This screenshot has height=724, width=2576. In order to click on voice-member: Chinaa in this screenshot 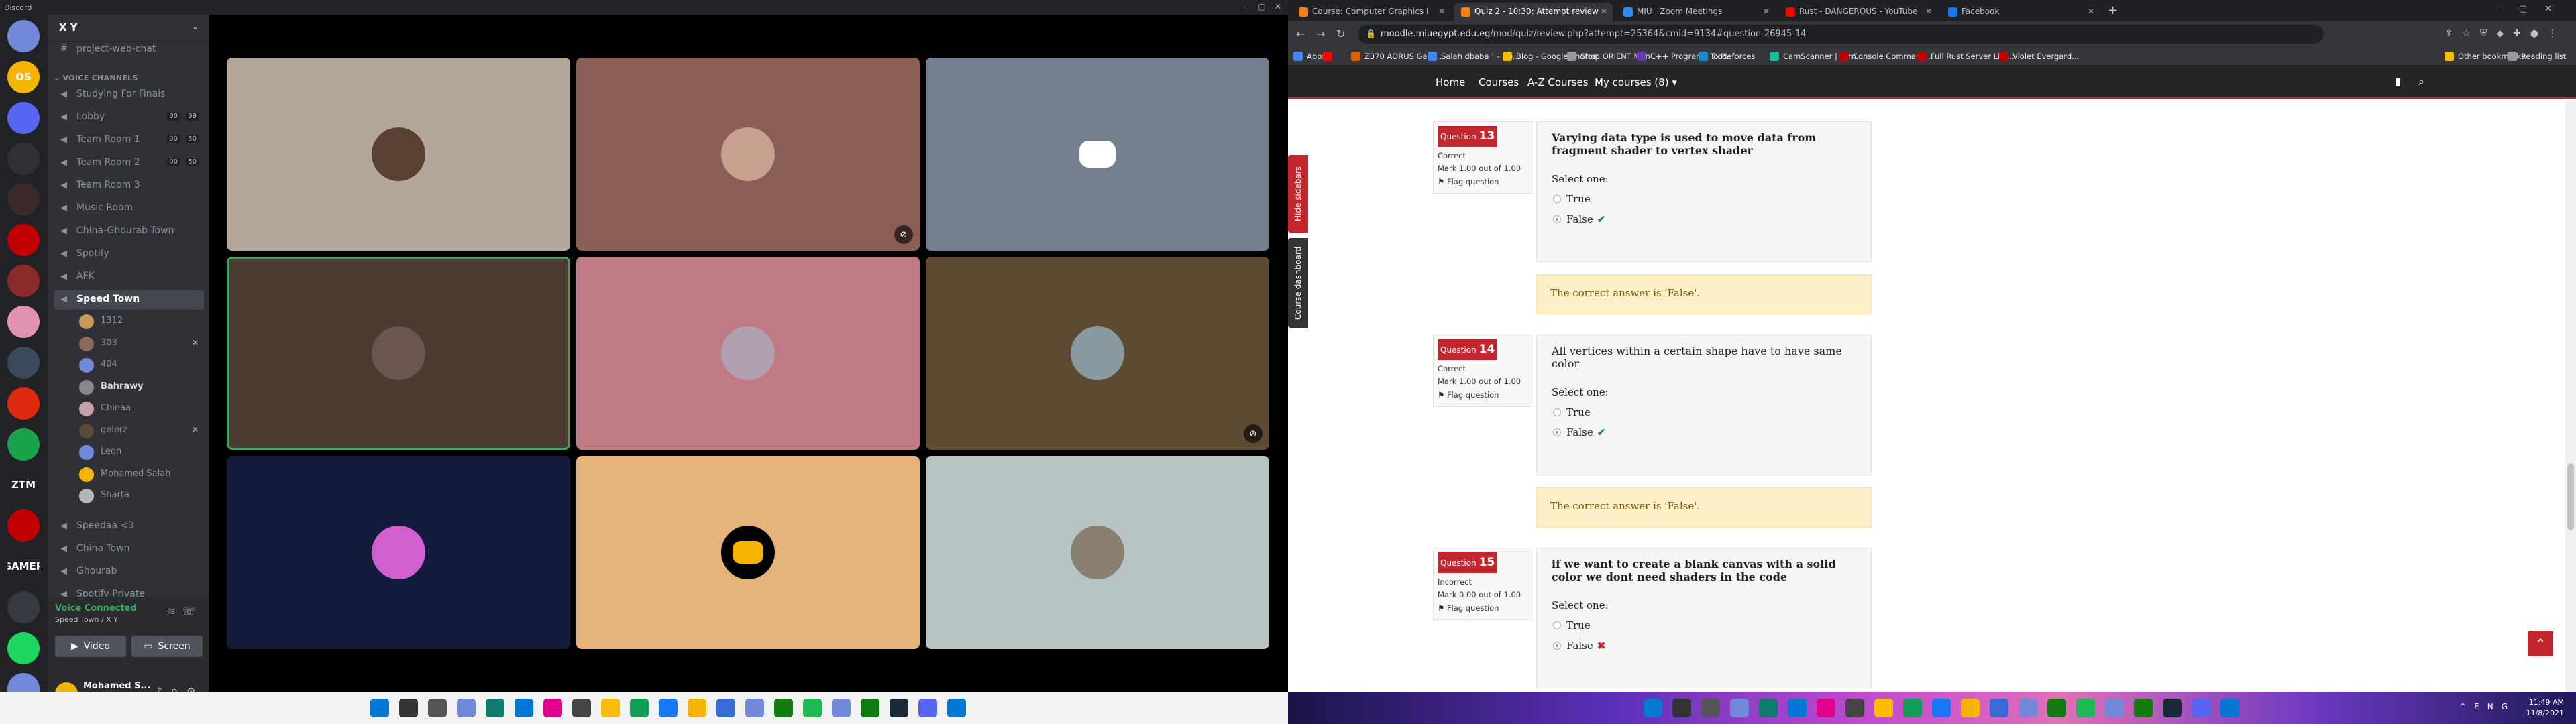, I will do `click(139, 408)`.